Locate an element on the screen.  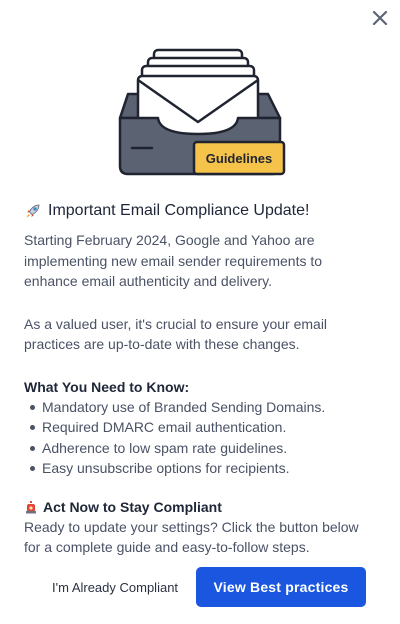
close-button is located at coordinates (380, 18).